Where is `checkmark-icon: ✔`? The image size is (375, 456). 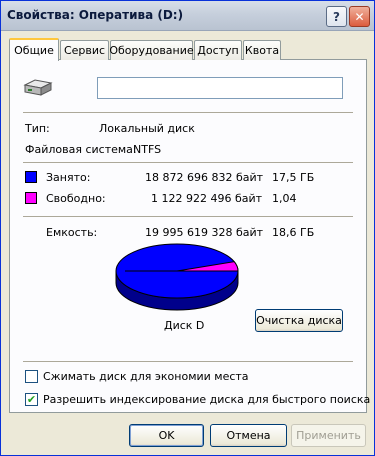
checkmark-icon: ✔ is located at coordinates (31, 399).